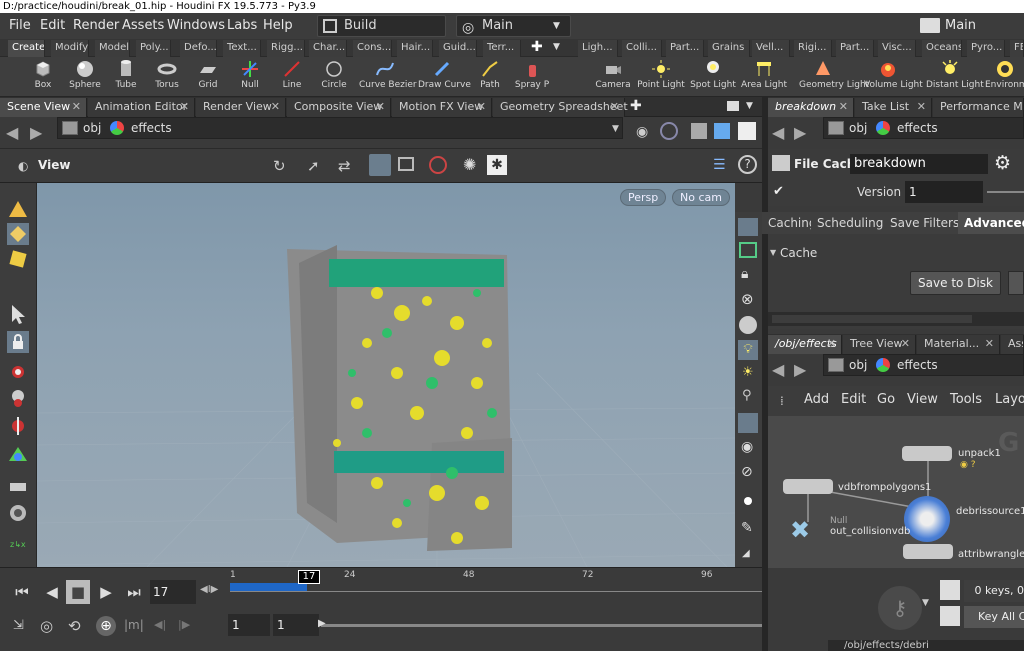  I want to click on menu-render: Render, so click(96, 26).